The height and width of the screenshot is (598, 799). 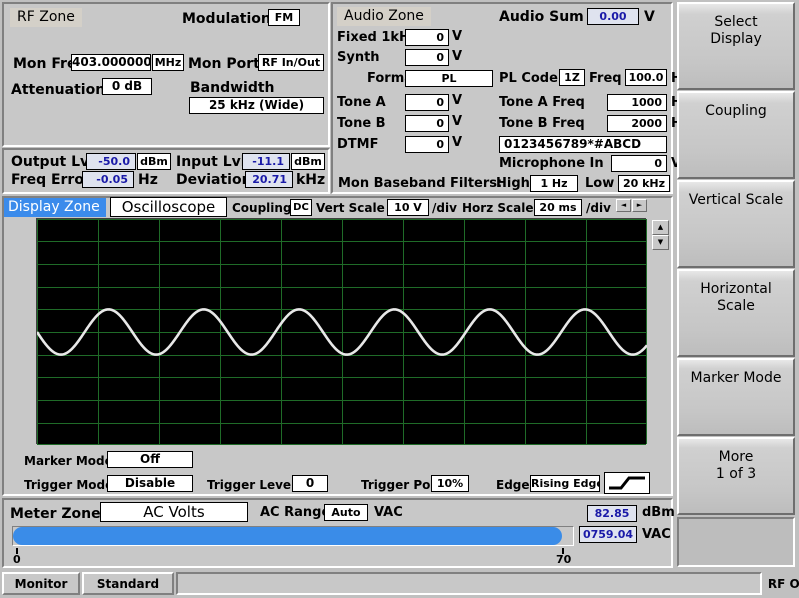 I want to click on meter-mode-value: AC Volts, so click(x=174, y=512).